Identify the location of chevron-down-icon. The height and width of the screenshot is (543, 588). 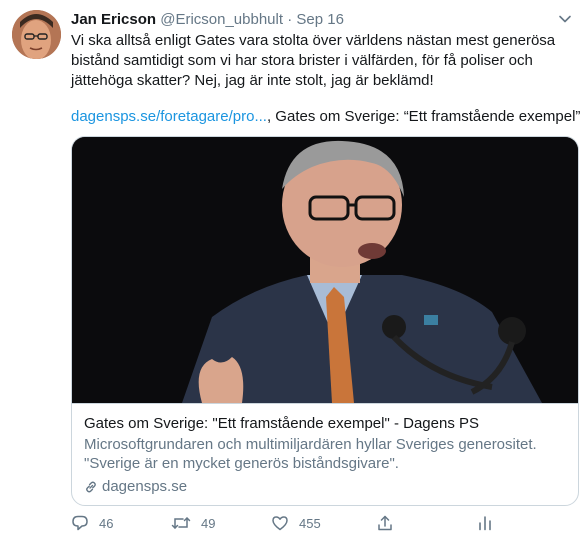
(565, 19).